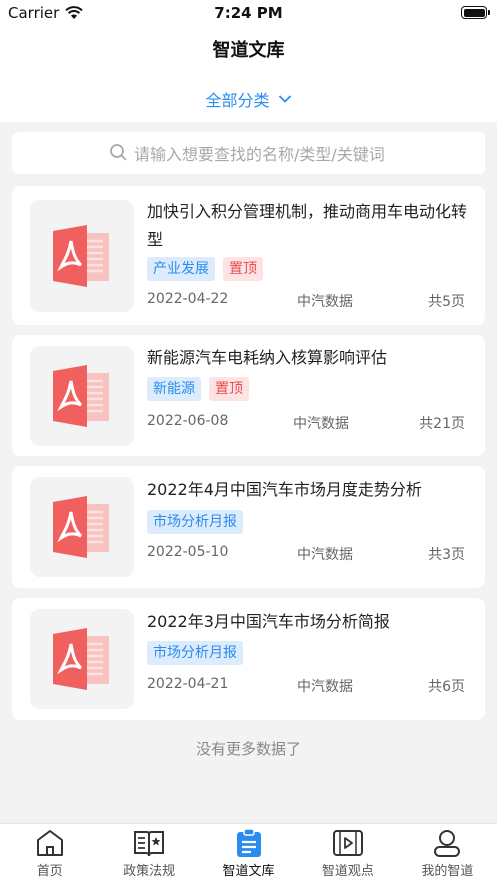 The width and height of the screenshot is (497, 883). Describe the element at coordinates (475, 12) in the screenshot. I see `battery-icon` at that location.